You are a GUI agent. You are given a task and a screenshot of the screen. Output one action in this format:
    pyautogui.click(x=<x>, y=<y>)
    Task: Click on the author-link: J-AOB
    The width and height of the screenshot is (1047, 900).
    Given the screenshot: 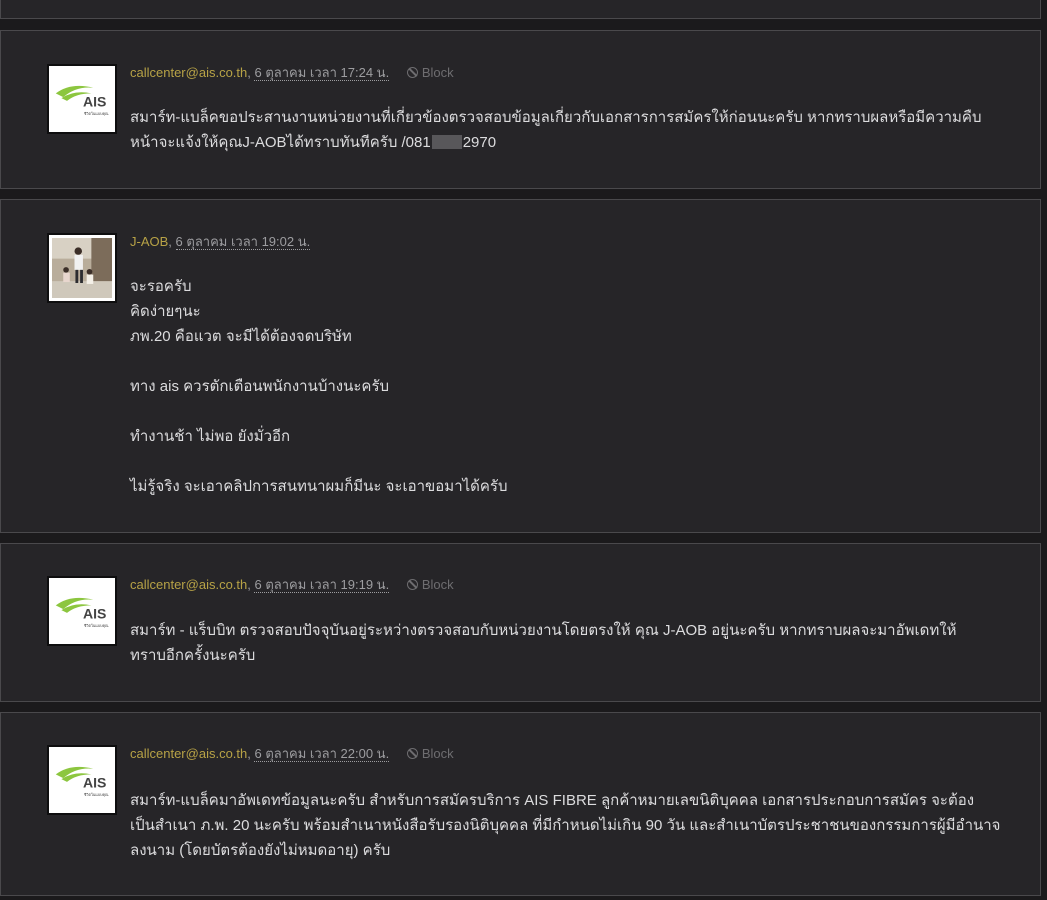 What is the action you would take?
    pyautogui.click(x=149, y=241)
    